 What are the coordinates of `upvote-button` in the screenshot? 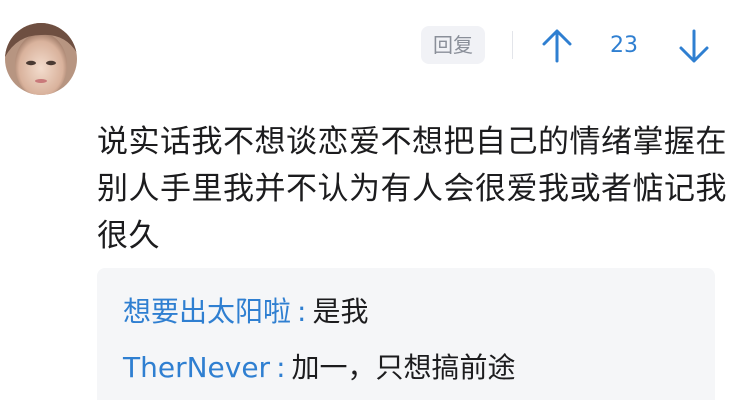 It's located at (557, 46).